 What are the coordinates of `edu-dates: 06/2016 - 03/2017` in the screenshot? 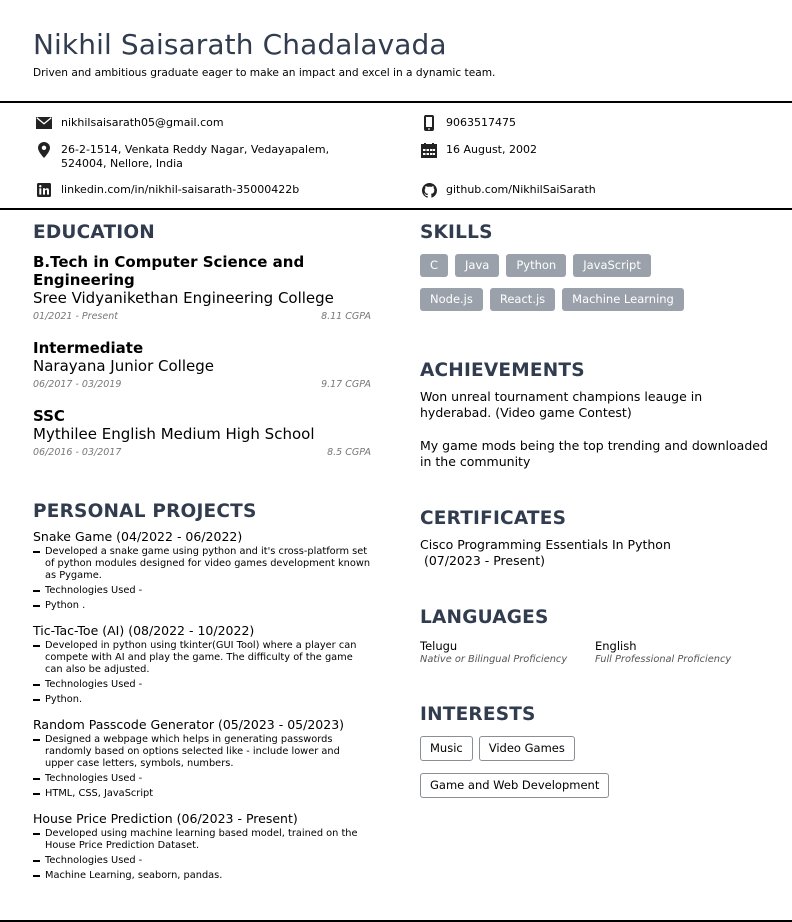 It's located at (77, 452).